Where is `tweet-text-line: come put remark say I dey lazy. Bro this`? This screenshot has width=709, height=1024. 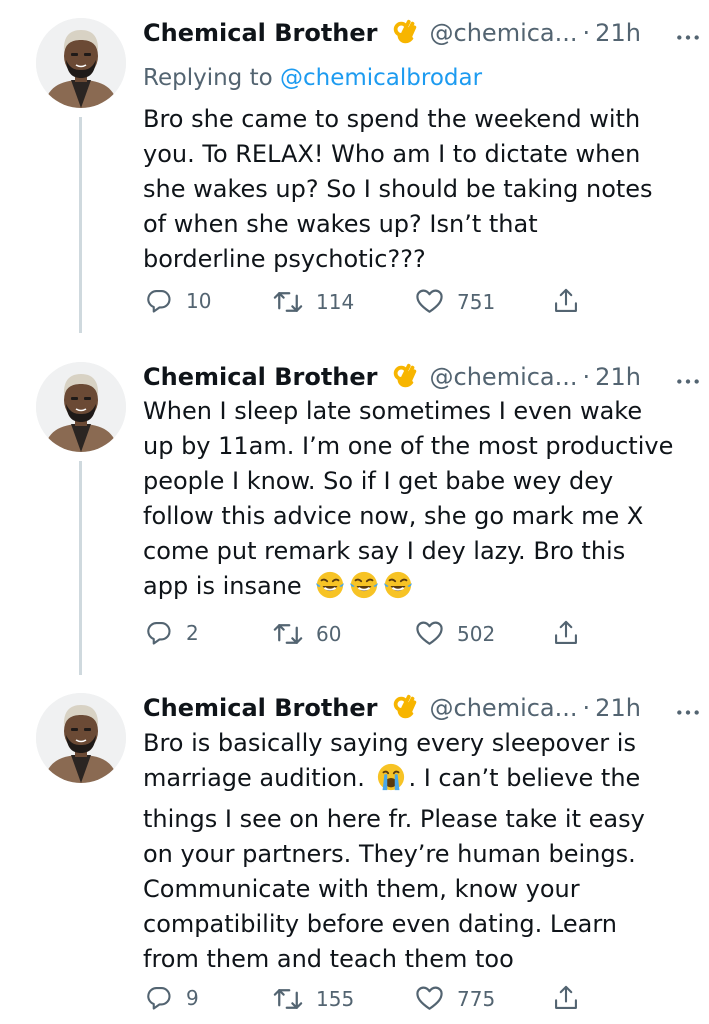 tweet-text-line: come put remark say I dey lazy. Bro this is located at coordinates (384, 551).